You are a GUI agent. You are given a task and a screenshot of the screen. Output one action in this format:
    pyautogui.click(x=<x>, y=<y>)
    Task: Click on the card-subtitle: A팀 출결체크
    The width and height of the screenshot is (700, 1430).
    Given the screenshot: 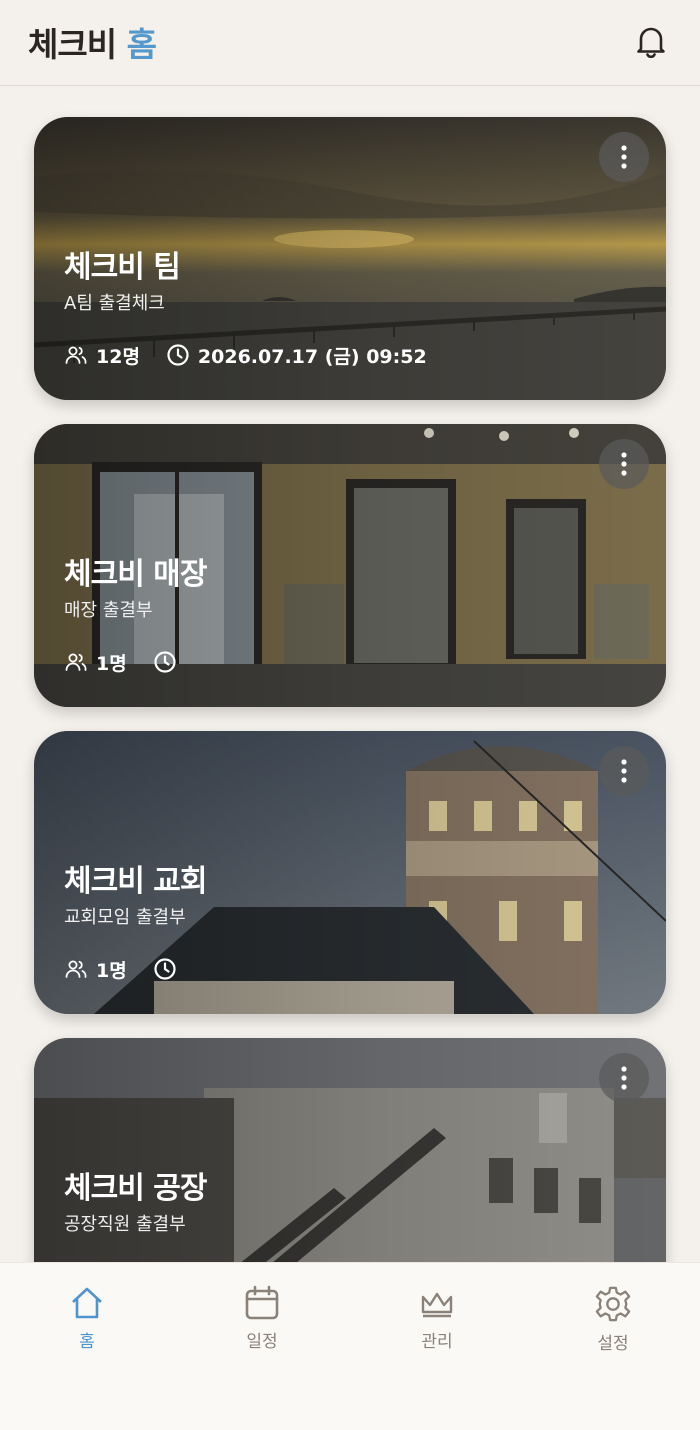 What is the action you would take?
    pyautogui.click(x=114, y=303)
    